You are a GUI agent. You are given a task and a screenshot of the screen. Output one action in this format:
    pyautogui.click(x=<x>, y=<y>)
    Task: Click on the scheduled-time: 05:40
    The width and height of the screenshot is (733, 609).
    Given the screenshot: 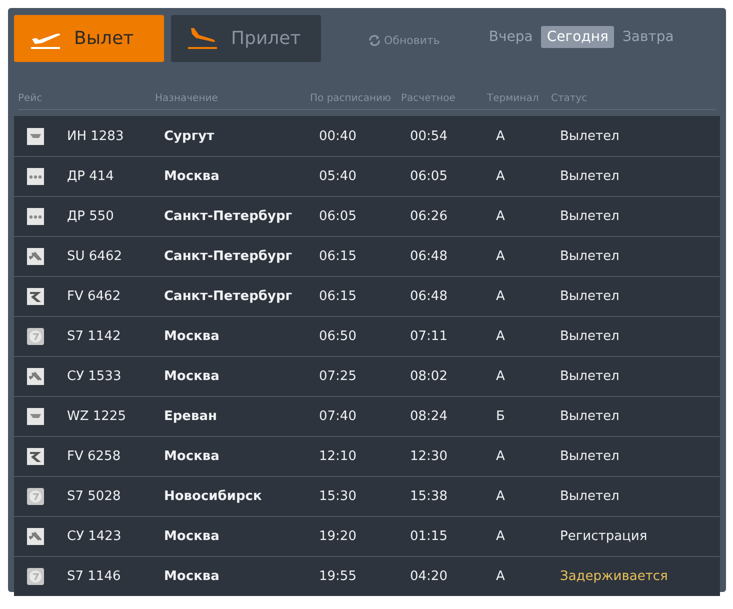 What is the action you would take?
    pyautogui.click(x=338, y=176)
    